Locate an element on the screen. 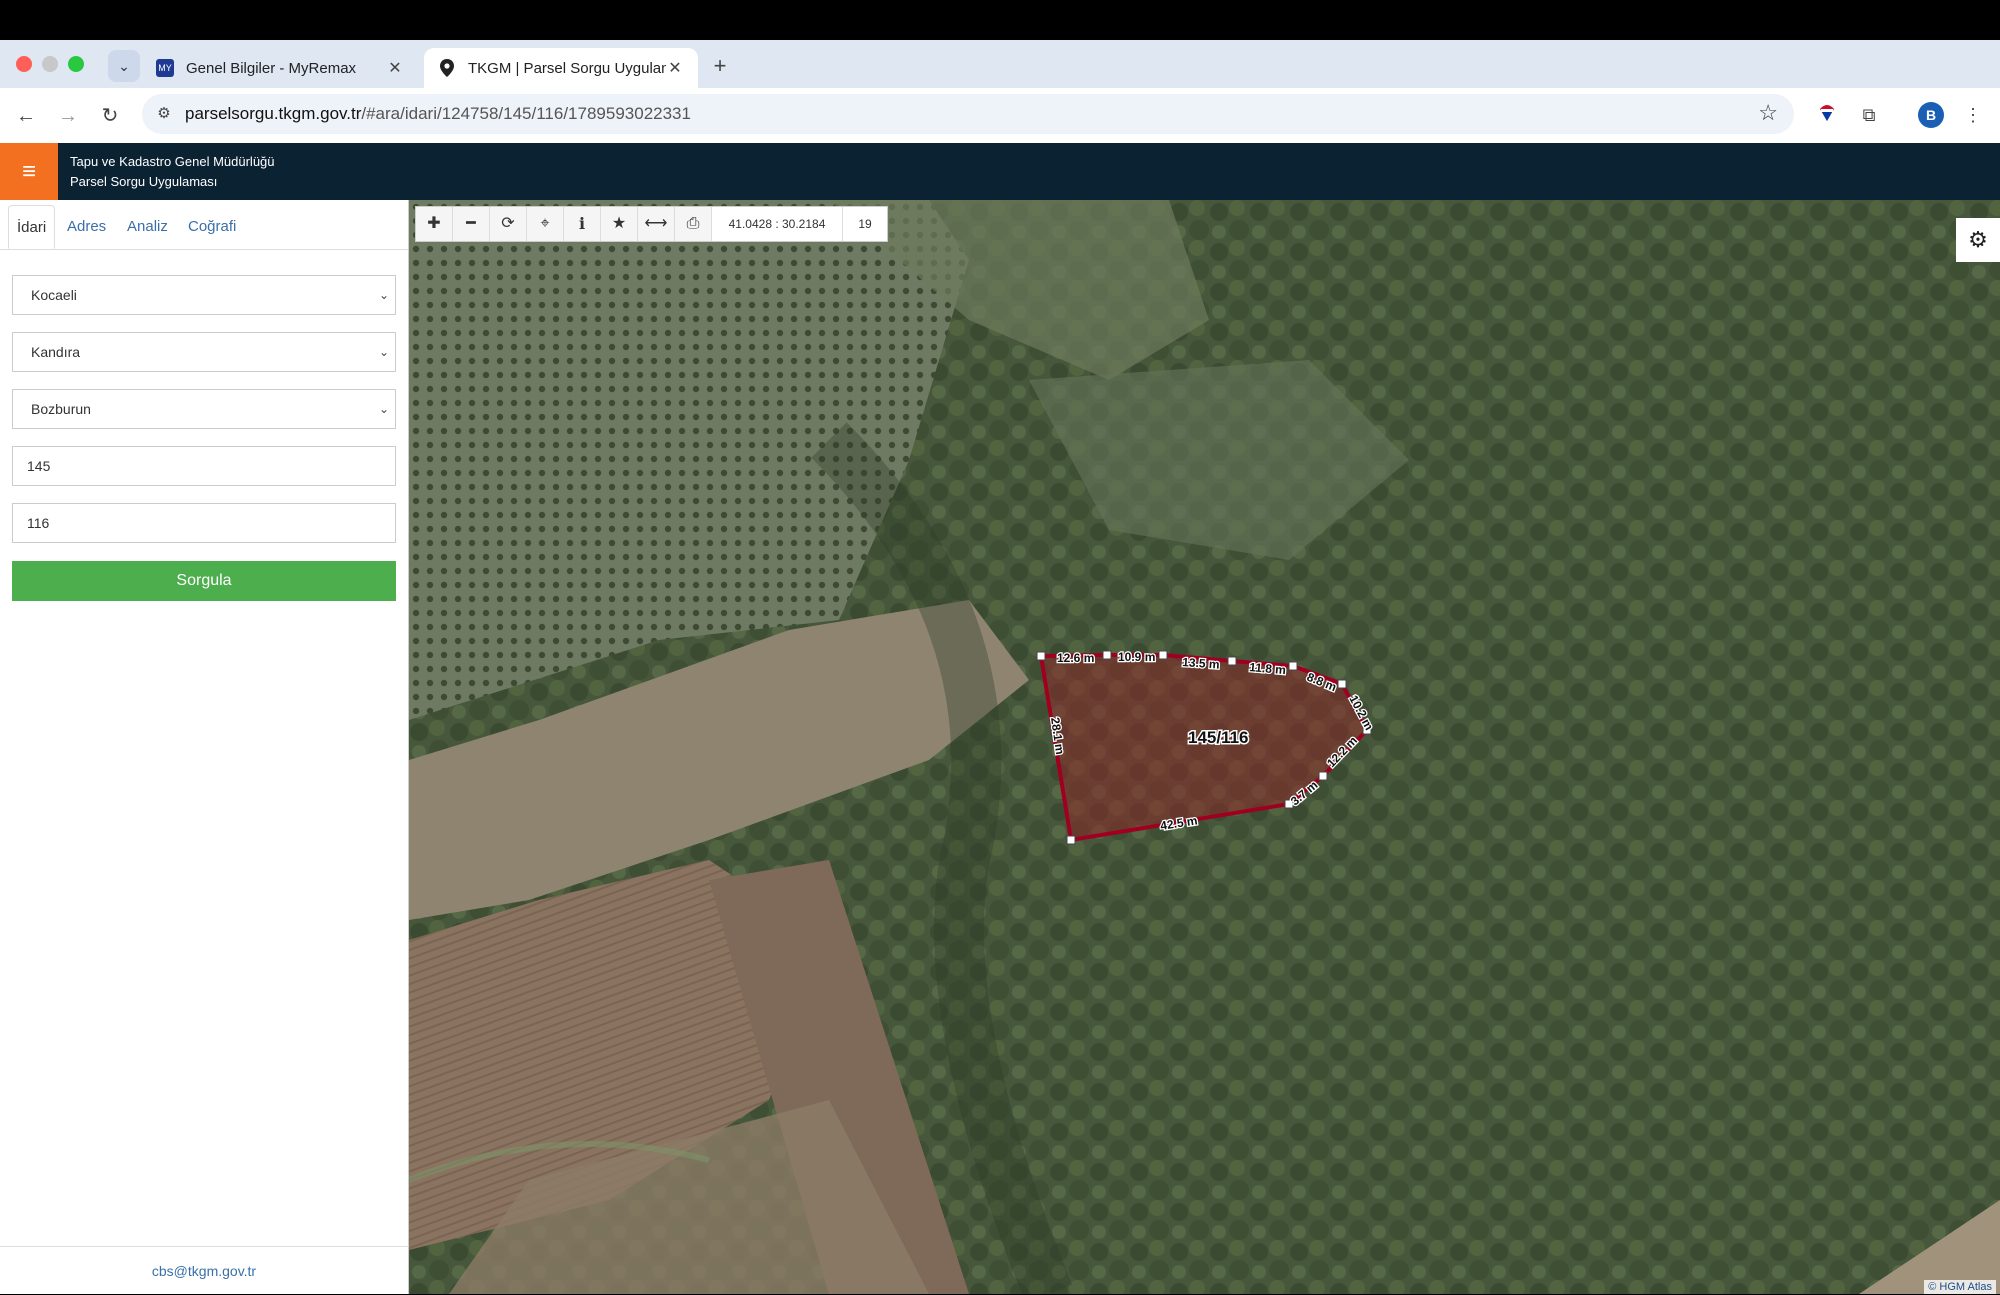 Image resolution: width=2000 pixels, height=1295 pixels. minimize-window-button is located at coordinates (50, 64).